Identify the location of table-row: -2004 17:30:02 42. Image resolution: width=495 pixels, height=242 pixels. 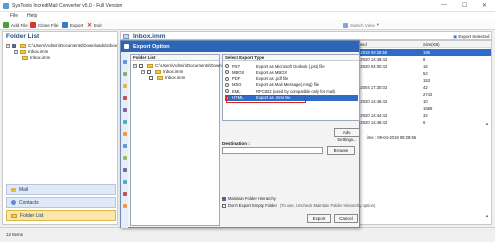
(424, 87).